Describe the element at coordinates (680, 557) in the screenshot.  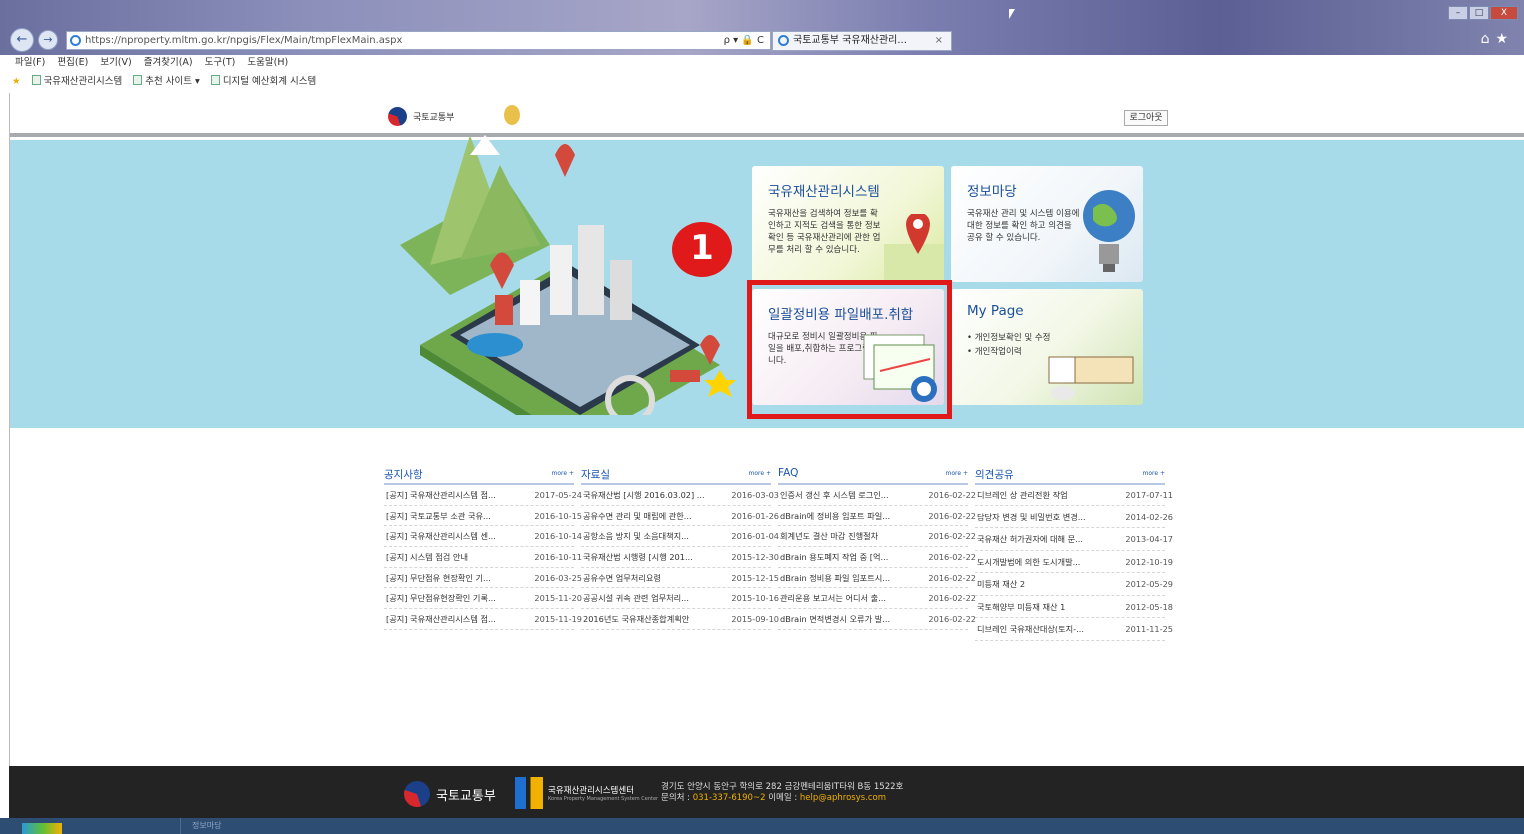
I see `list-item: 국유재산법 시행령 [시행 201... 2015-12-30` at that location.